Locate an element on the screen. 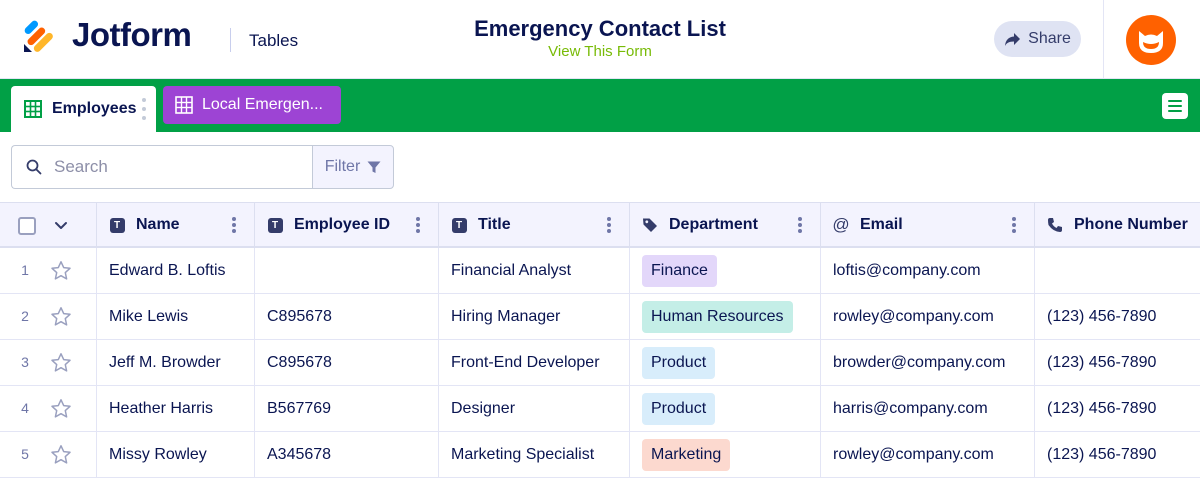 This screenshot has width=1200, height=479. column-header-department: Department is located at coordinates (725, 225).